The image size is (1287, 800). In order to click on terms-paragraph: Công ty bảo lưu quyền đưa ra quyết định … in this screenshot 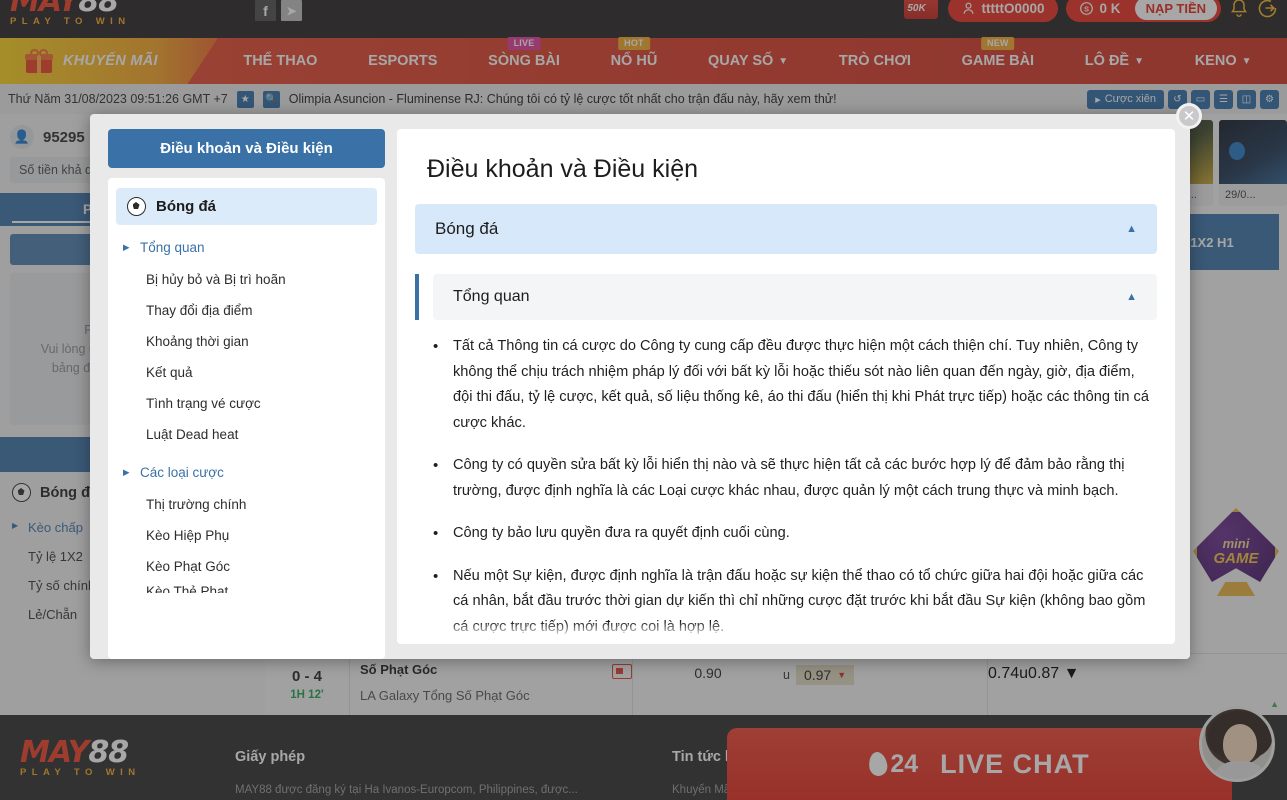, I will do `click(792, 534)`.